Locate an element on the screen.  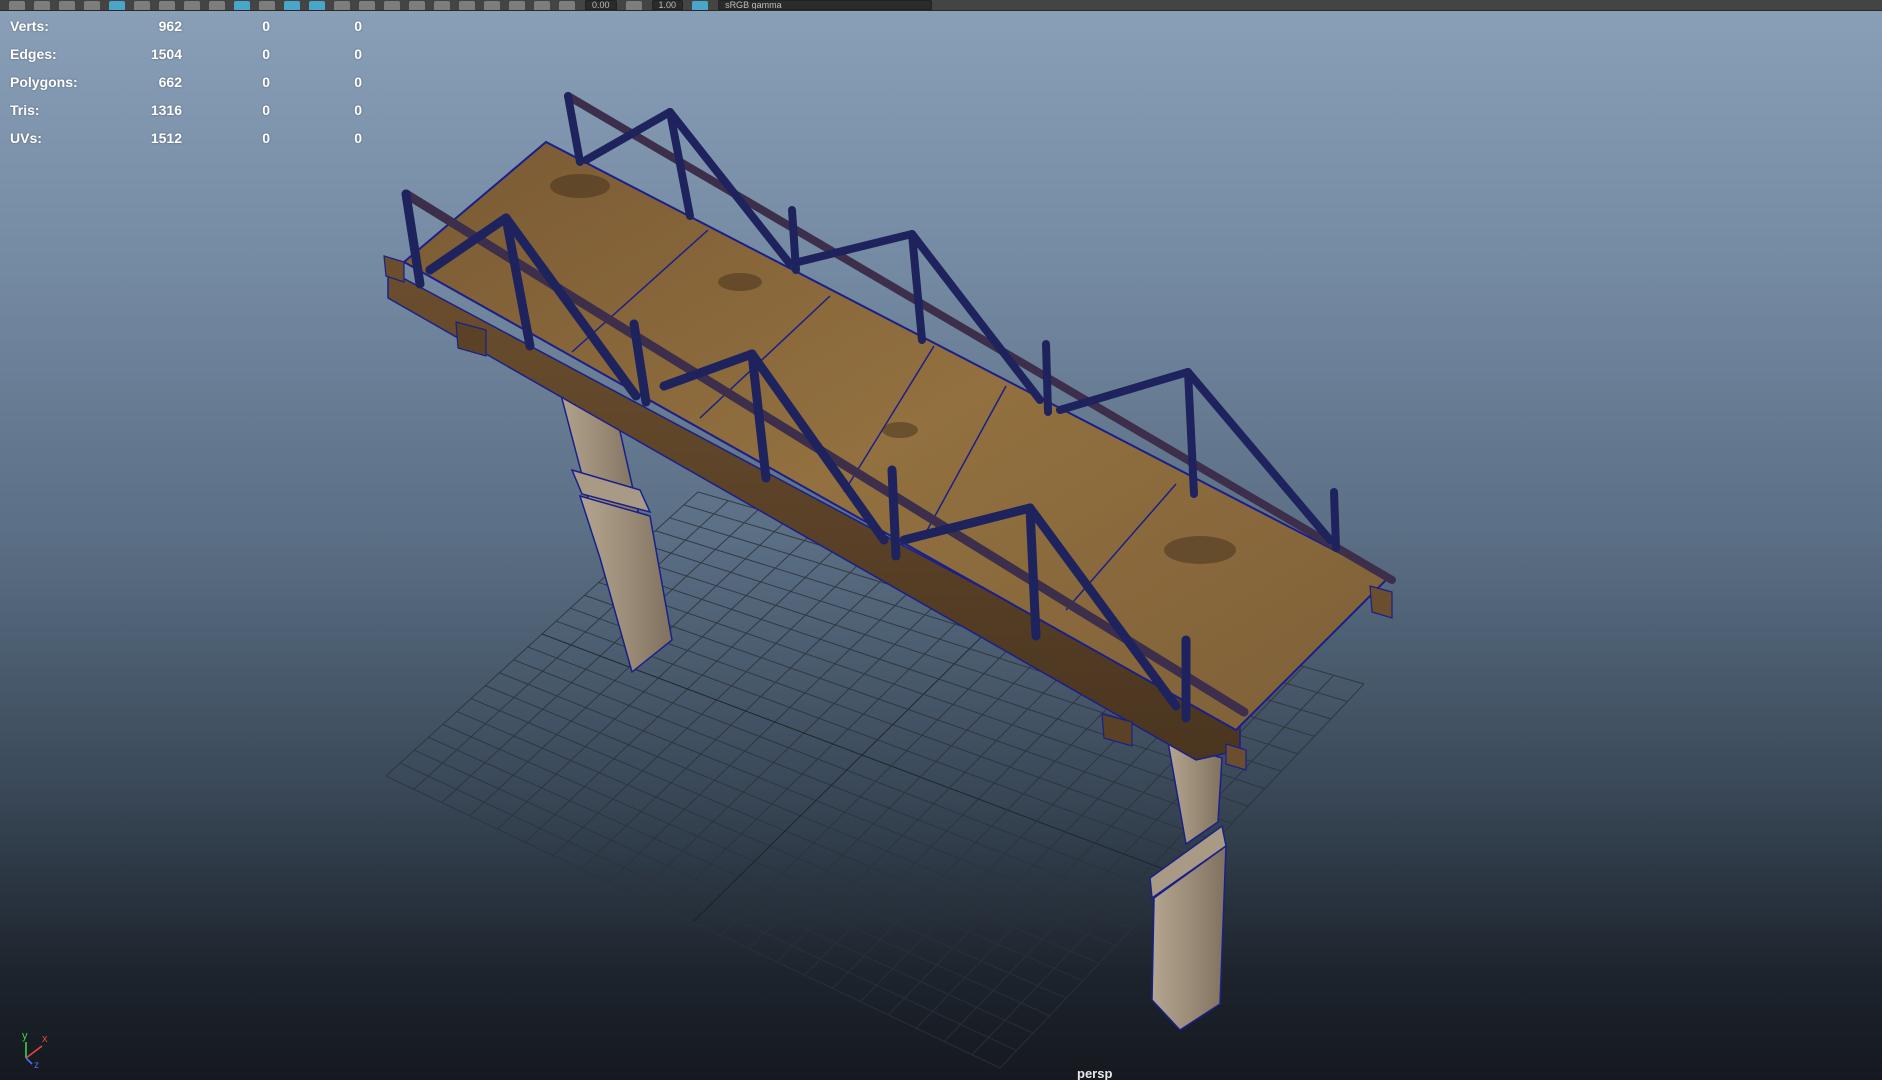
hud-label: Verts: is located at coordinates (29, 26).